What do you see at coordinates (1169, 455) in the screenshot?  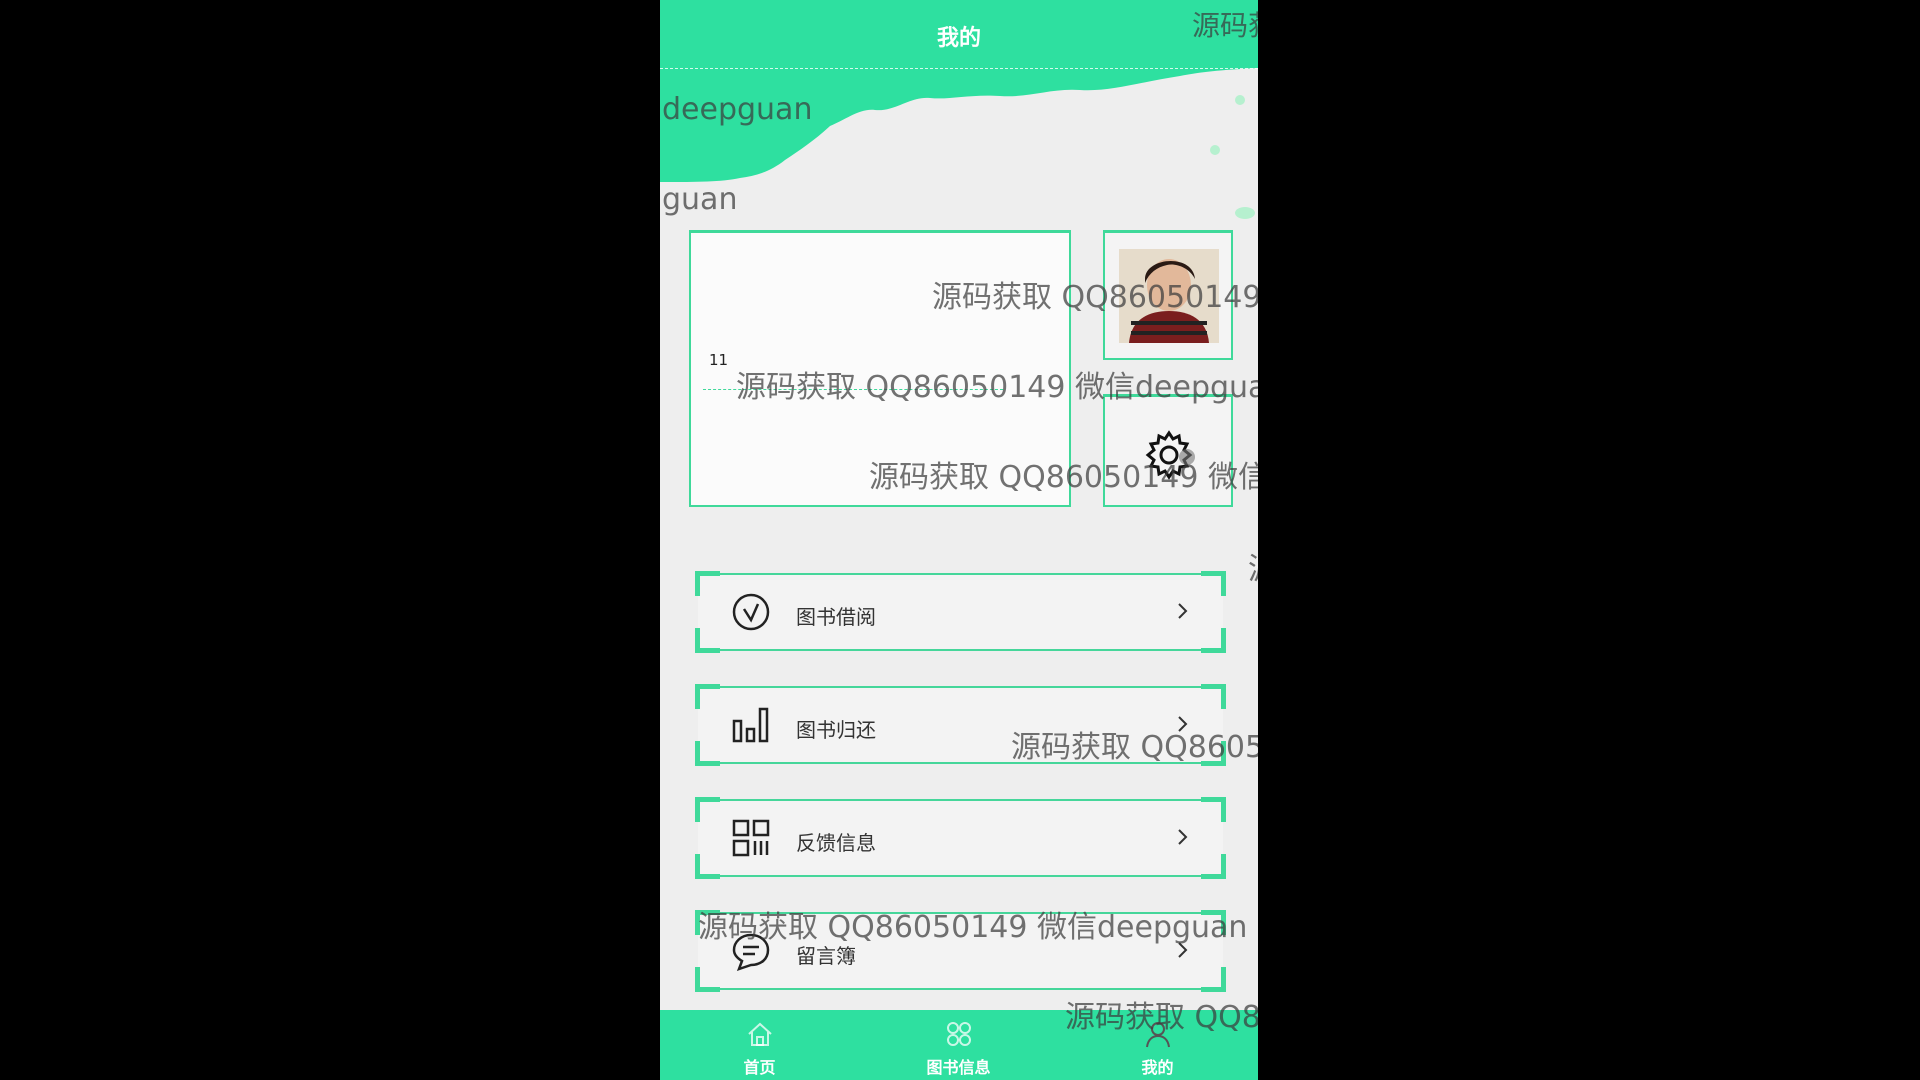 I see `gear-icon` at bounding box center [1169, 455].